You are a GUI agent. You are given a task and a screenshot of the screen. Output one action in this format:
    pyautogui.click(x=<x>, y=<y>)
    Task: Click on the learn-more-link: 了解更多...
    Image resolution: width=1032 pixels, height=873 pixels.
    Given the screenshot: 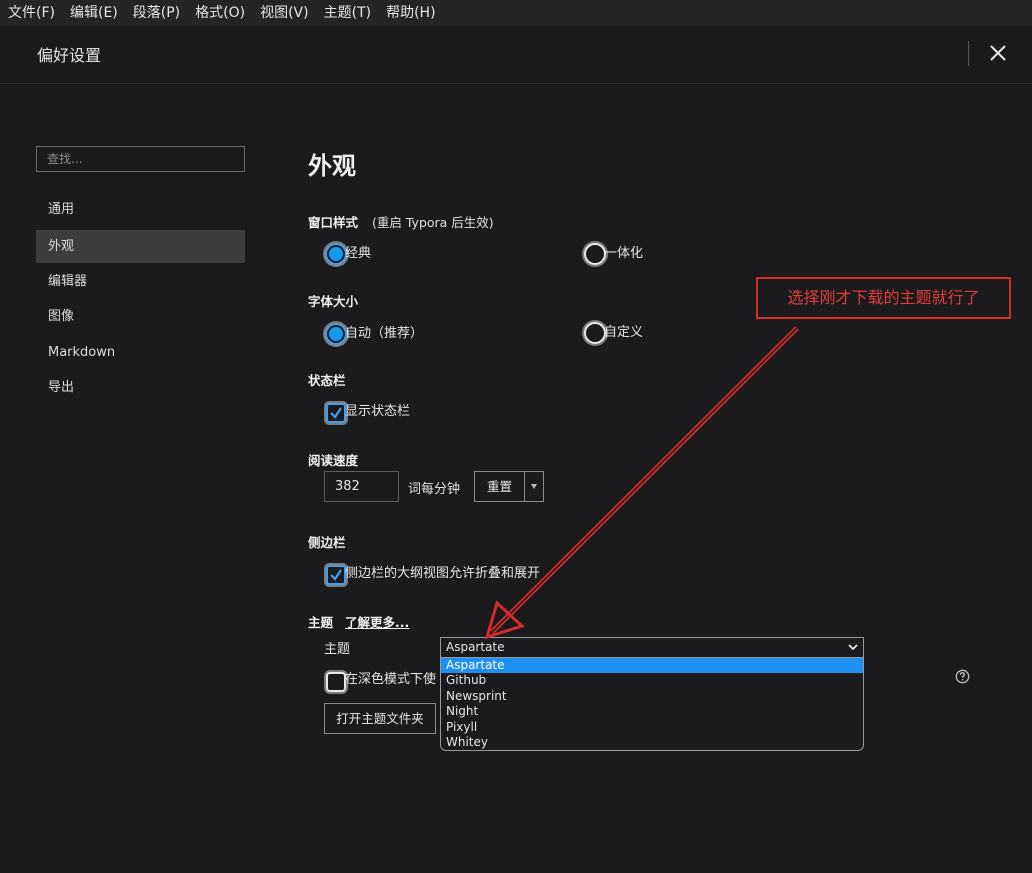 What is the action you would take?
    pyautogui.click(x=377, y=622)
    